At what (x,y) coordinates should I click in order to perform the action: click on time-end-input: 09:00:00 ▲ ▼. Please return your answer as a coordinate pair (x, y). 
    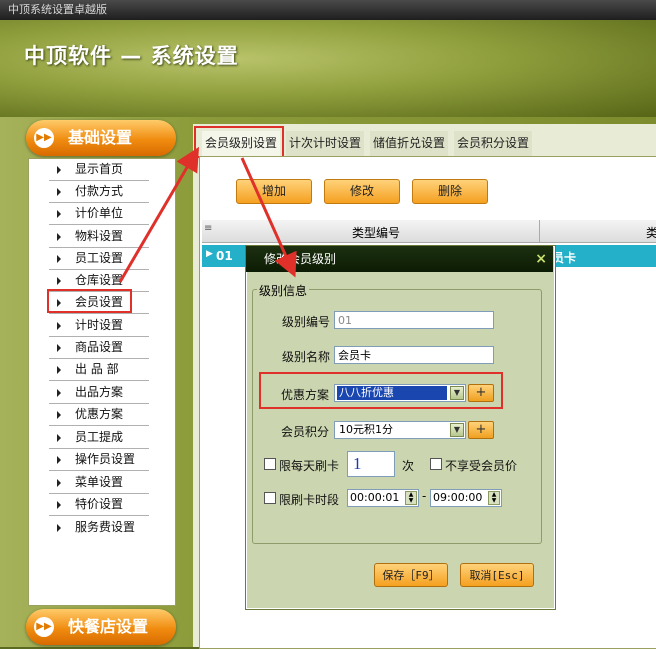
    Looking at the image, I should click on (466, 498).